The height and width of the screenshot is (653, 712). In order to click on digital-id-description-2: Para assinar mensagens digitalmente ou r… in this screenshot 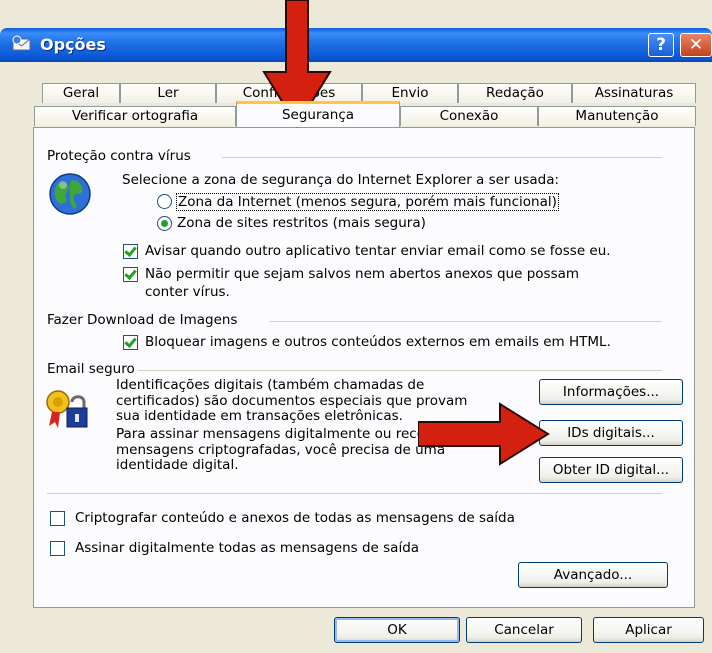, I will do `click(282, 449)`.